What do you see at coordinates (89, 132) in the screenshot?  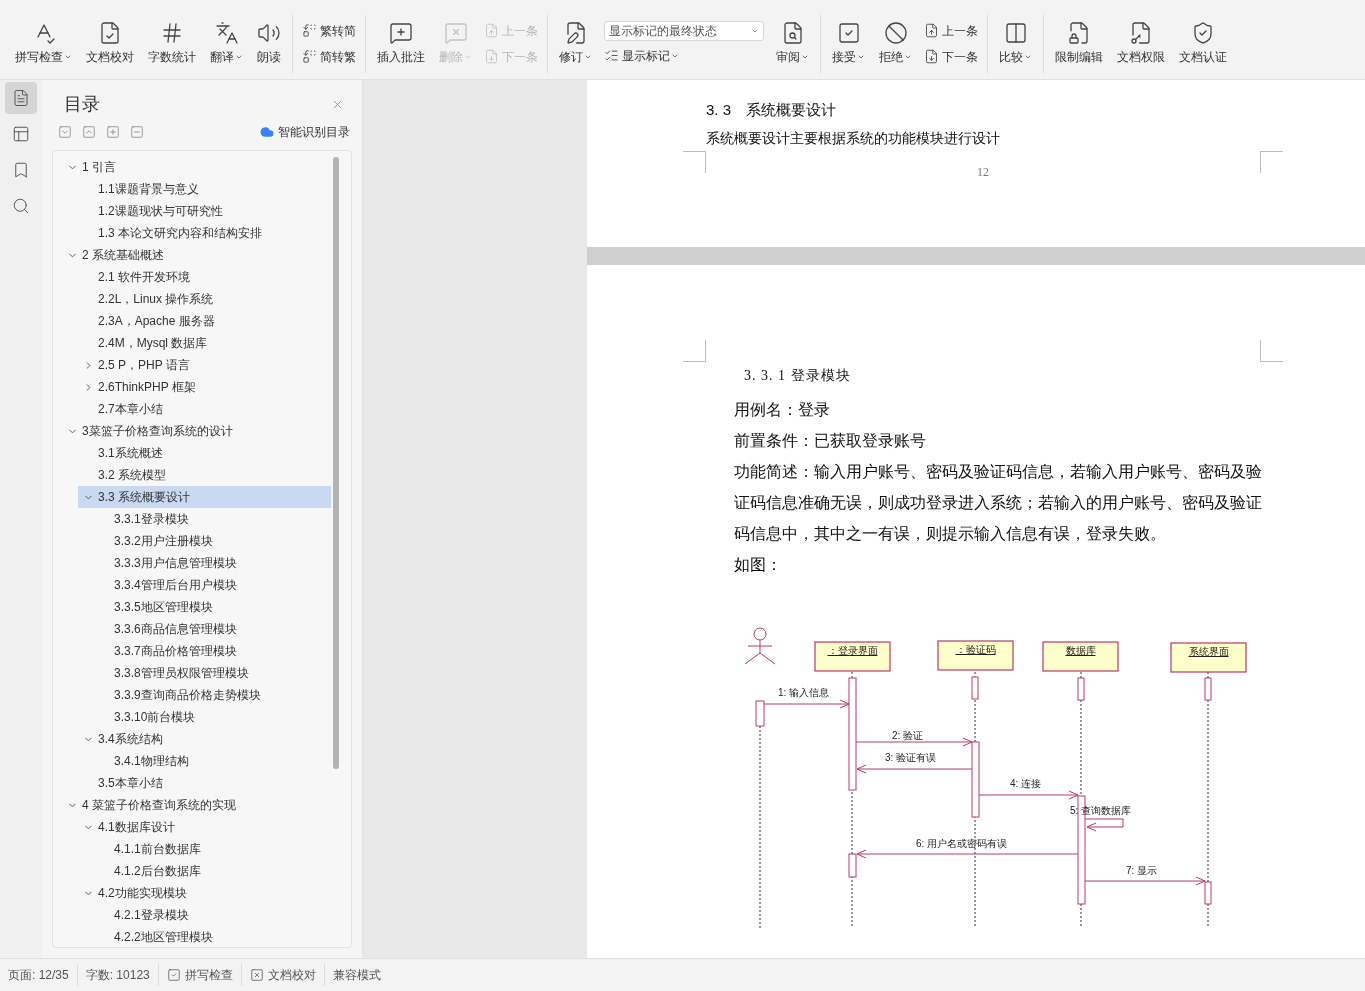 I see `expand-all-icon` at bounding box center [89, 132].